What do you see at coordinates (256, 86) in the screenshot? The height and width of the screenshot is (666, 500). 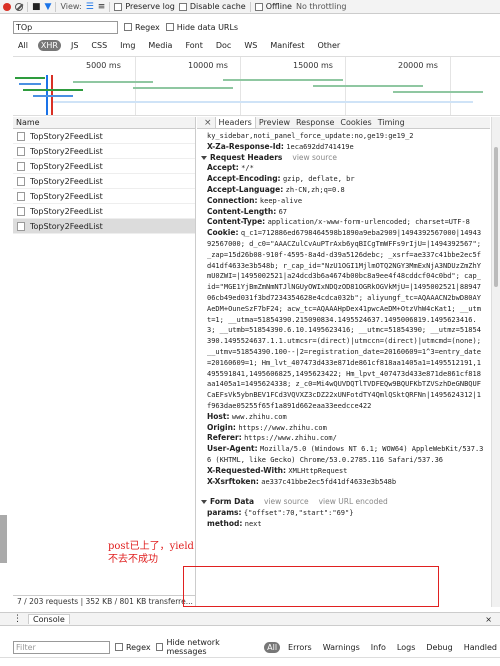 I see `timeline-overview: 5000 ms 10000 ms 15000 ms 20000 ms` at bounding box center [256, 86].